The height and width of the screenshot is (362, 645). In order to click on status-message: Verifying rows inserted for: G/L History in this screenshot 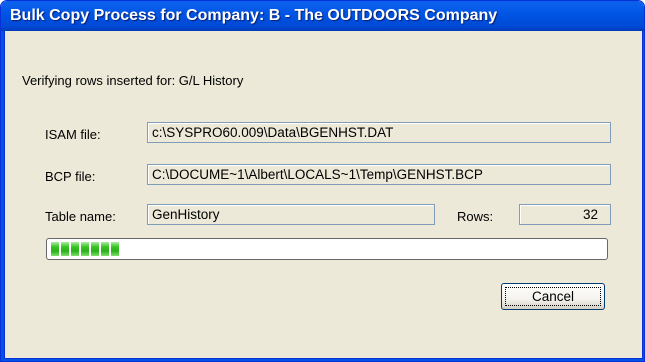, I will do `click(133, 80)`.